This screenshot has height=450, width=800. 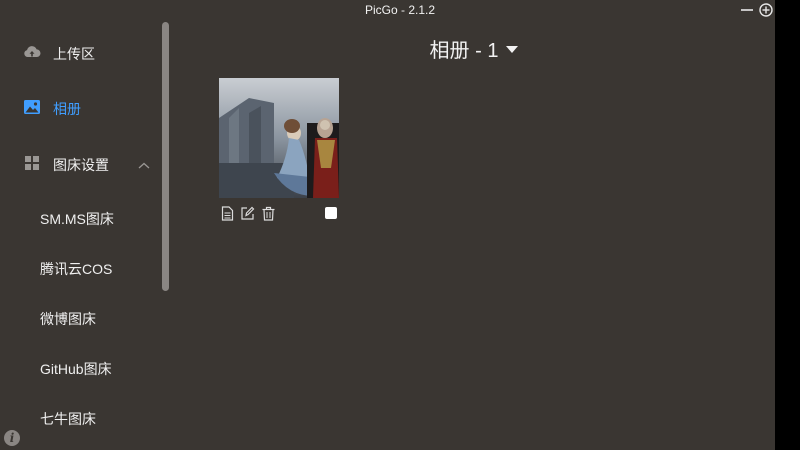 What do you see at coordinates (67, 109) in the screenshot?
I see `sidebar-item-label: 相册` at bounding box center [67, 109].